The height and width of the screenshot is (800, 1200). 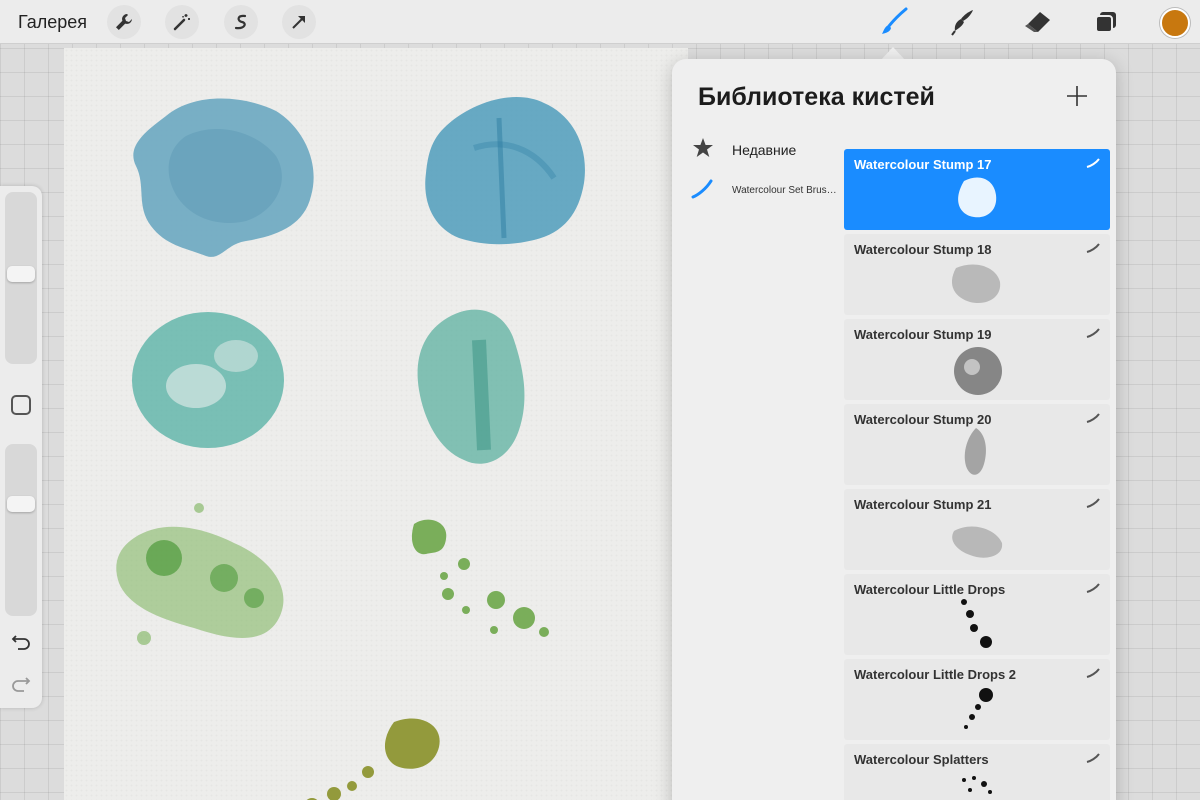 I want to click on brush-item: Watercolour Stump 20, so click(x=977, y=444).